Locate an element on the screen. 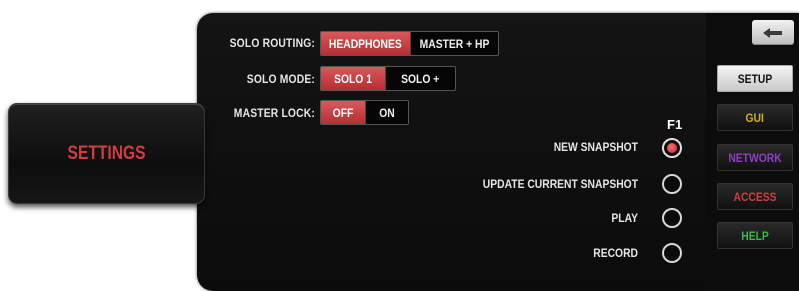 The height and width of the screenshot is (291, 799). new-snapshot-label: NEW SNAPSHOT is located at coordinates (595, 147).